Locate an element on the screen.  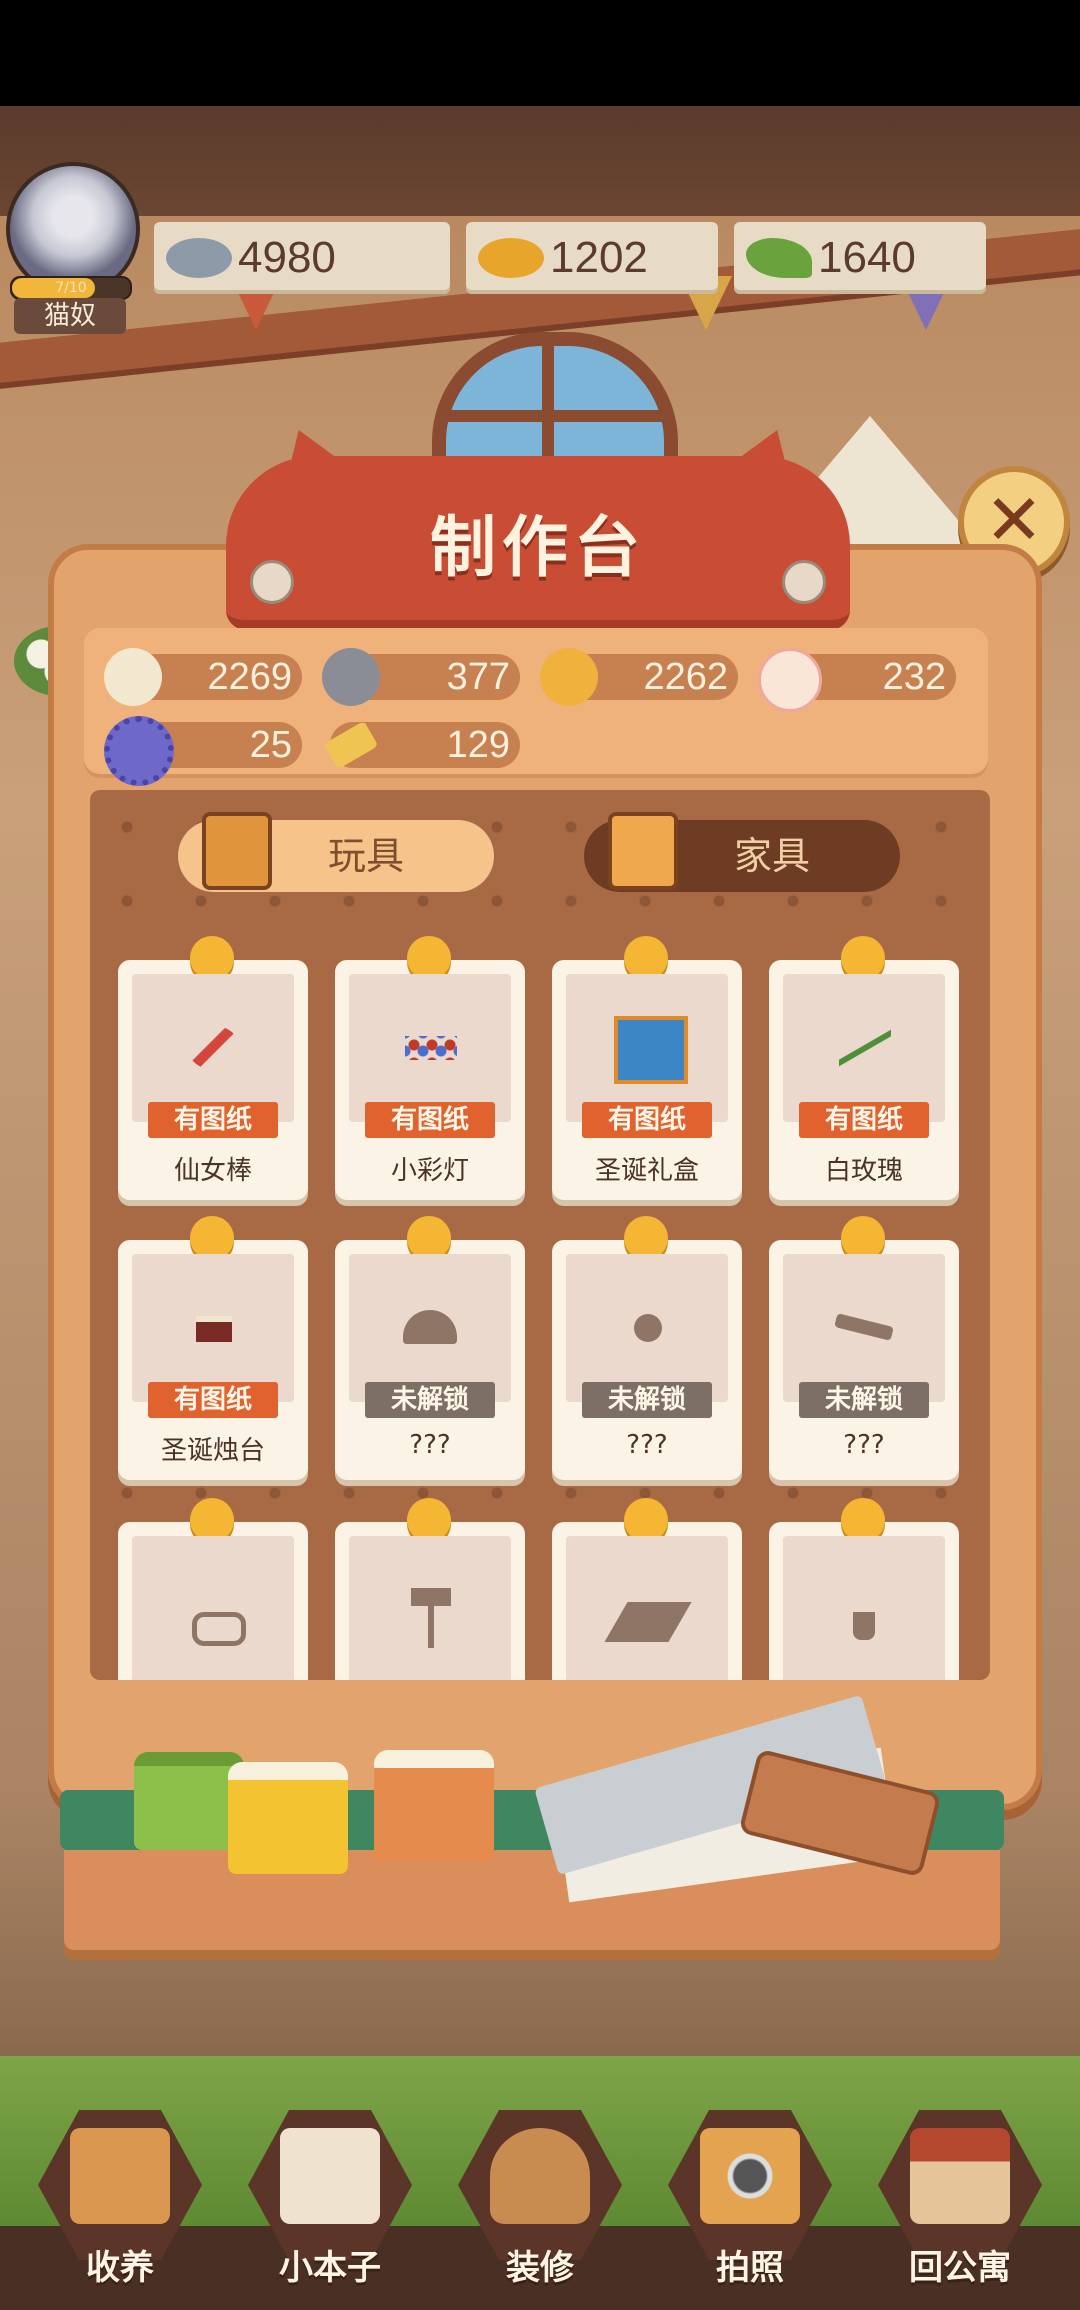
material-paw: 232 is located at coordinates (857, 680).